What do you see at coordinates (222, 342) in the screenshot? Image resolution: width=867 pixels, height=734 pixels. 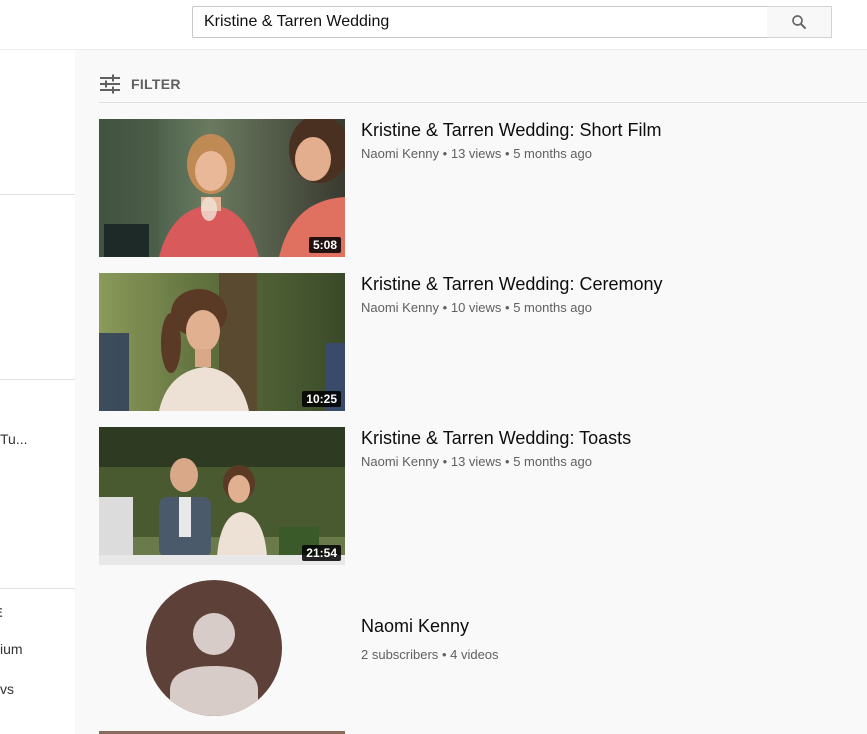 I see `video-thumbnail: 10:25` at bounding box center [222, 342].